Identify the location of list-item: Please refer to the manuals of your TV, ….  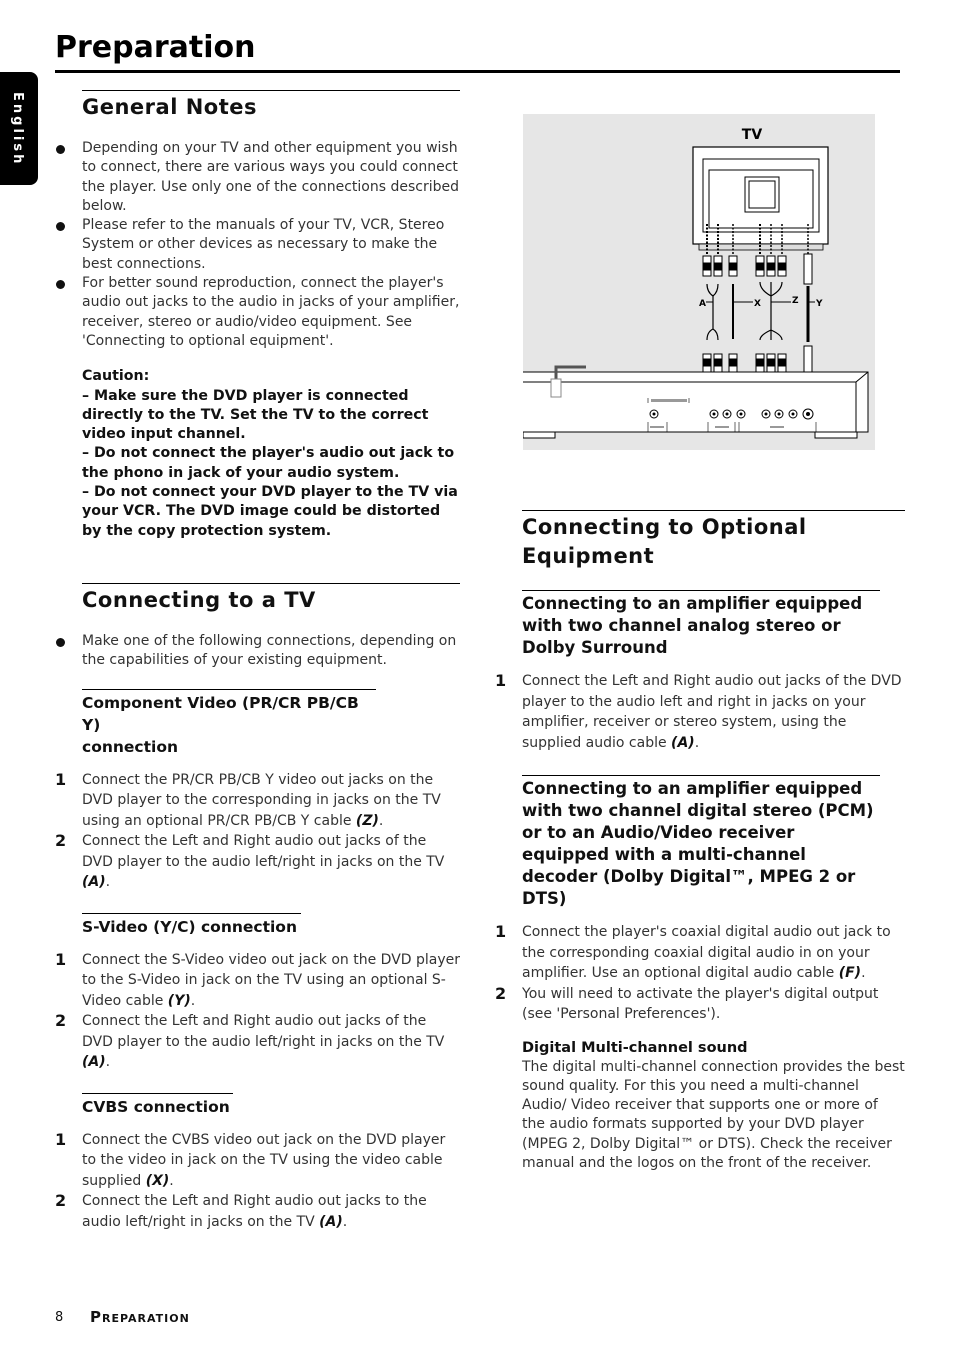
(257, 245).